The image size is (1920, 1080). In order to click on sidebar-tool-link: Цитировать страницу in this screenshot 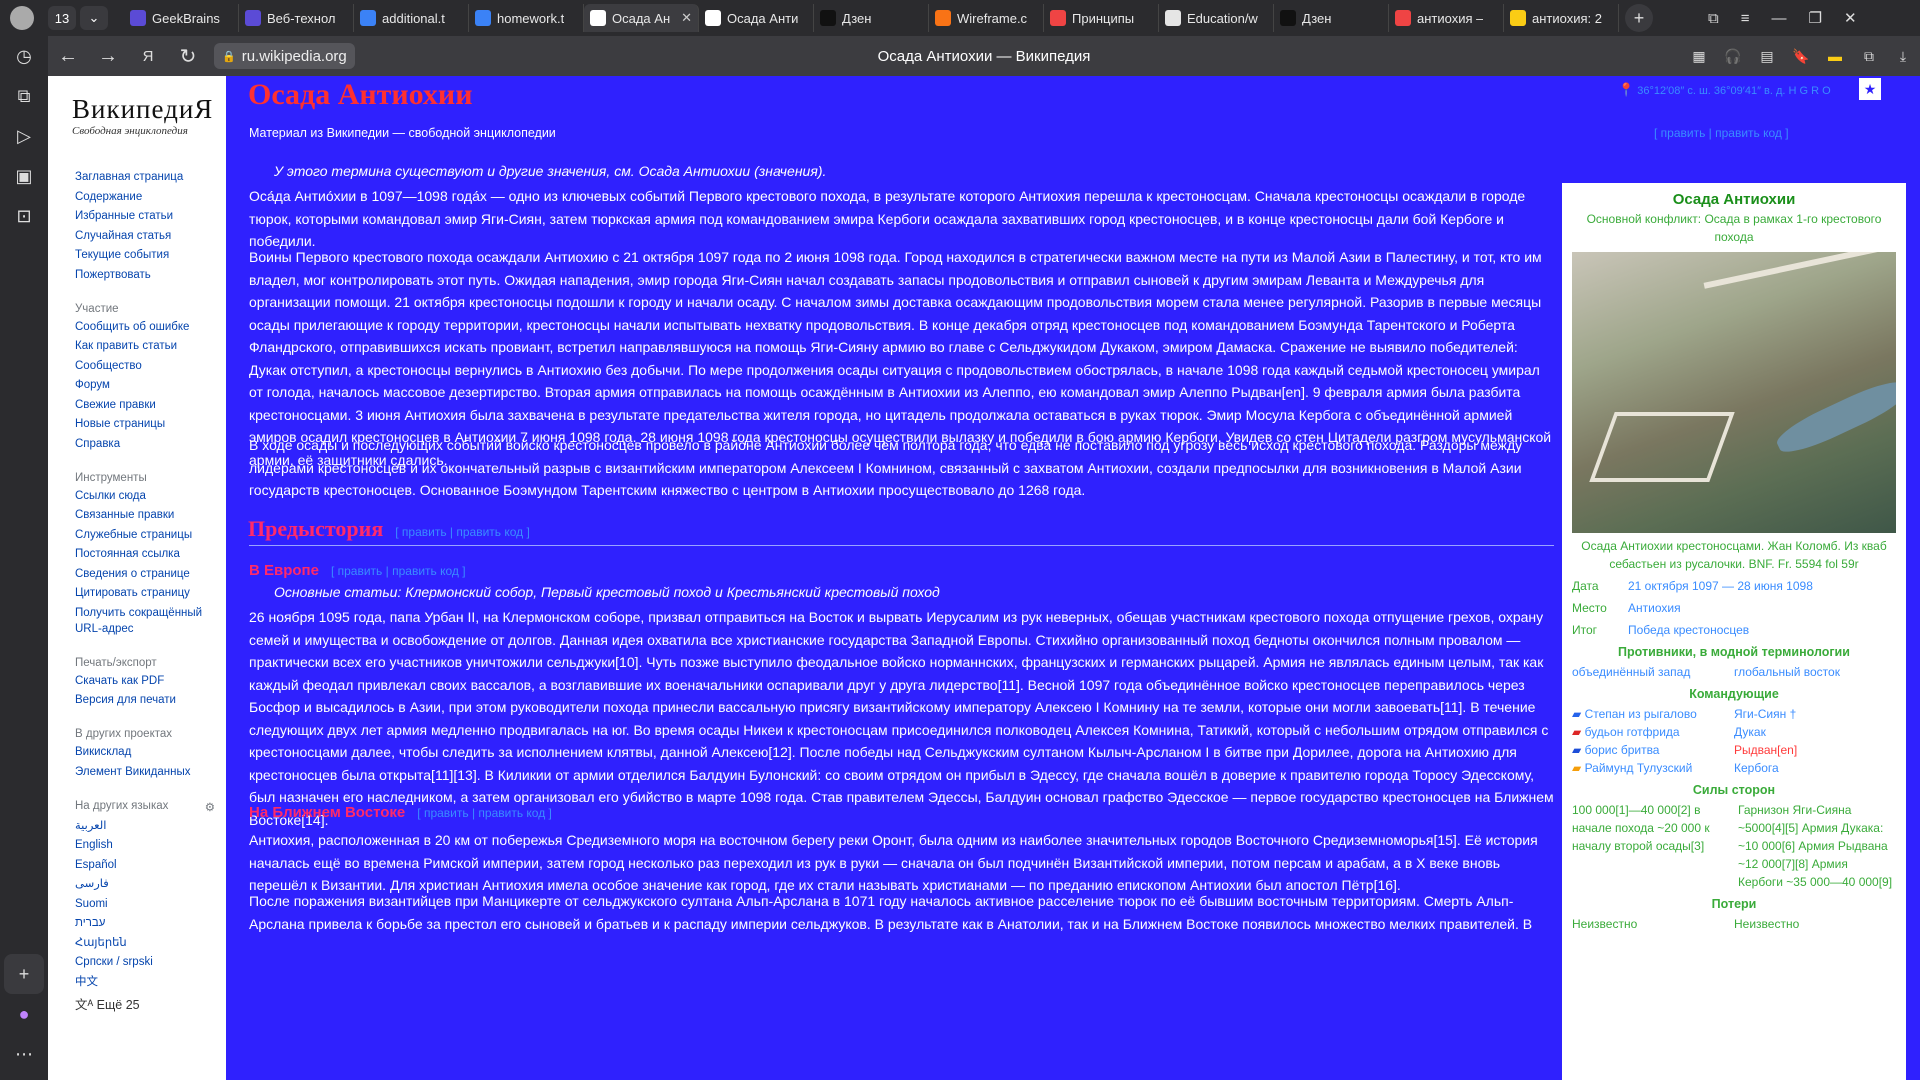, I will do `click(142, 593)`.